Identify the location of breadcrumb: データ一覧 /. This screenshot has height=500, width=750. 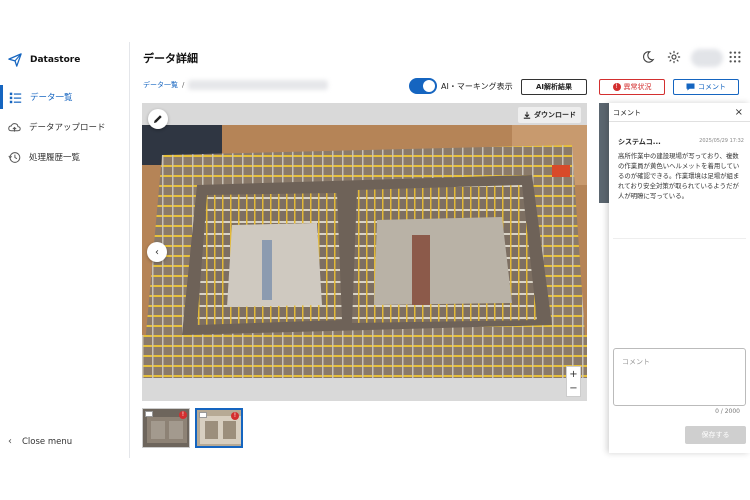
(236, 85).